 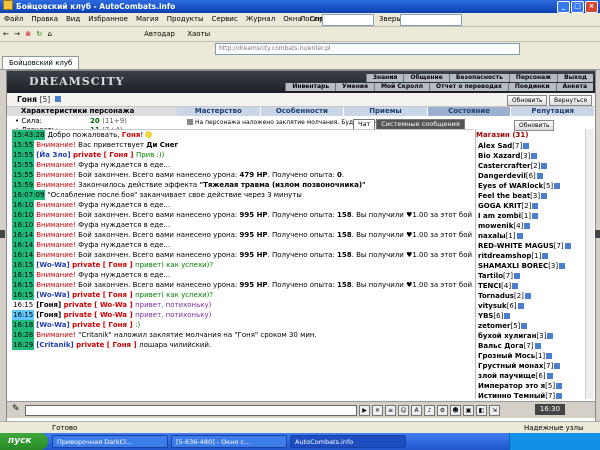 What do you see at coordinates (516, 246) in the screenshot?
I see `user-name: RED-WHITE MAGUS` at bounding box center [516, 246].